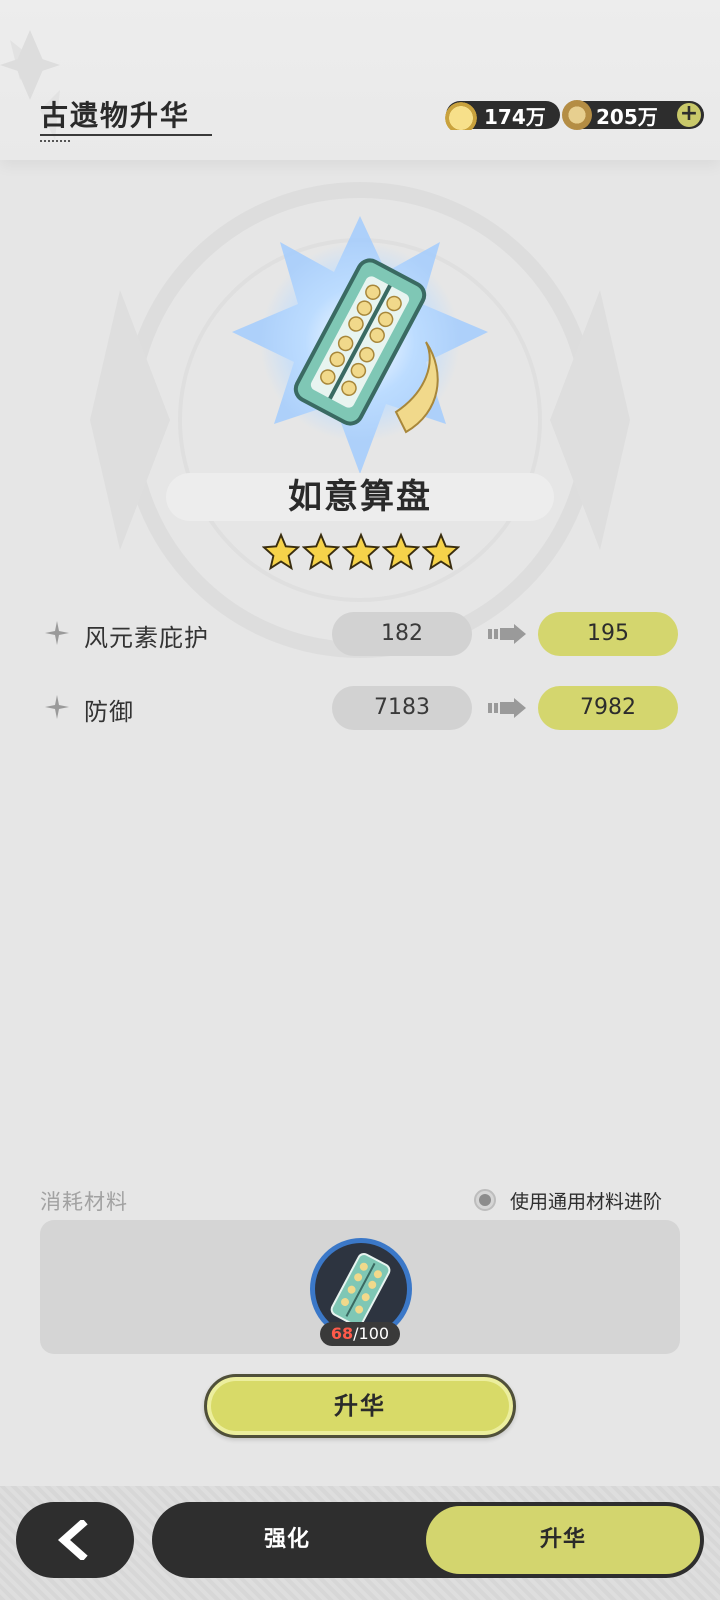 Image resolution: width=720 pixels, height=1600 pixels. I want to click on materials-label: 消耗材料, so click(84, 1202).